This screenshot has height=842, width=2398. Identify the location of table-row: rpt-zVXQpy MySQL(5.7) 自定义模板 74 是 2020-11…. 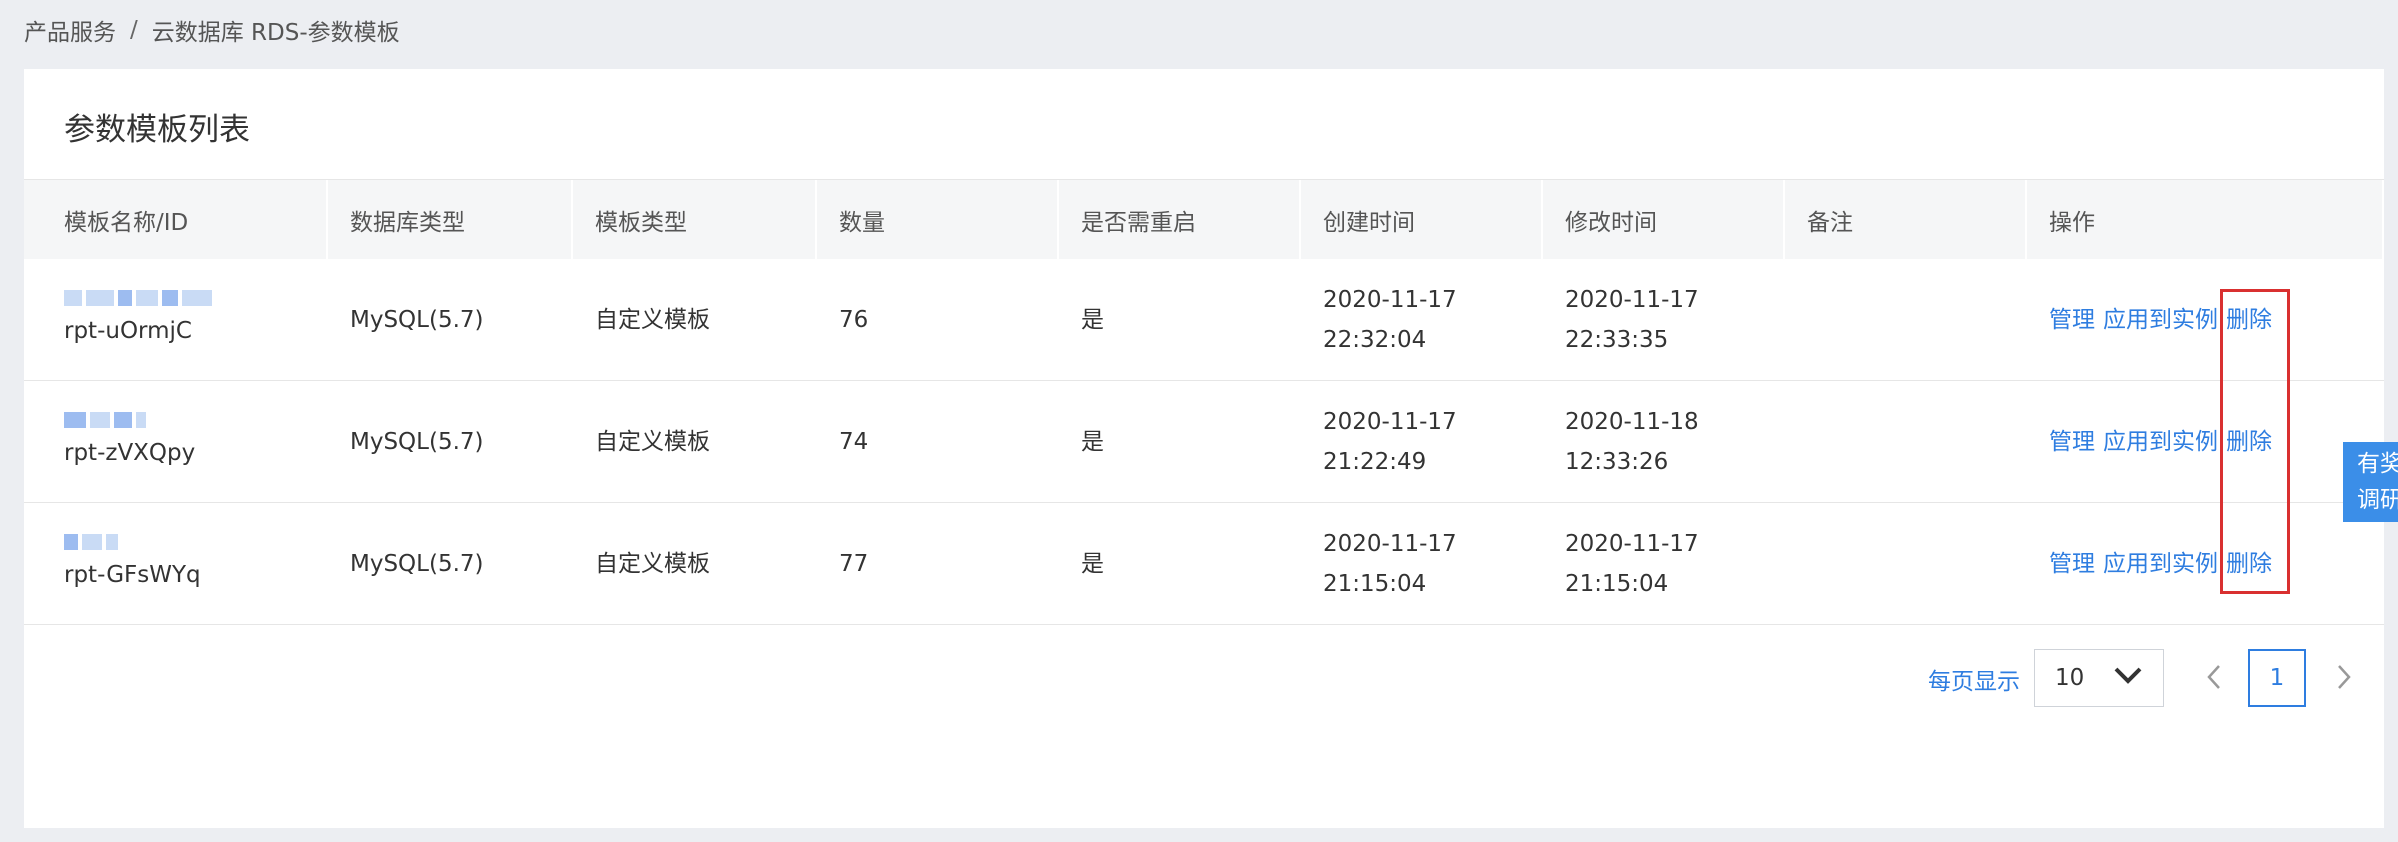
(1204, 442).